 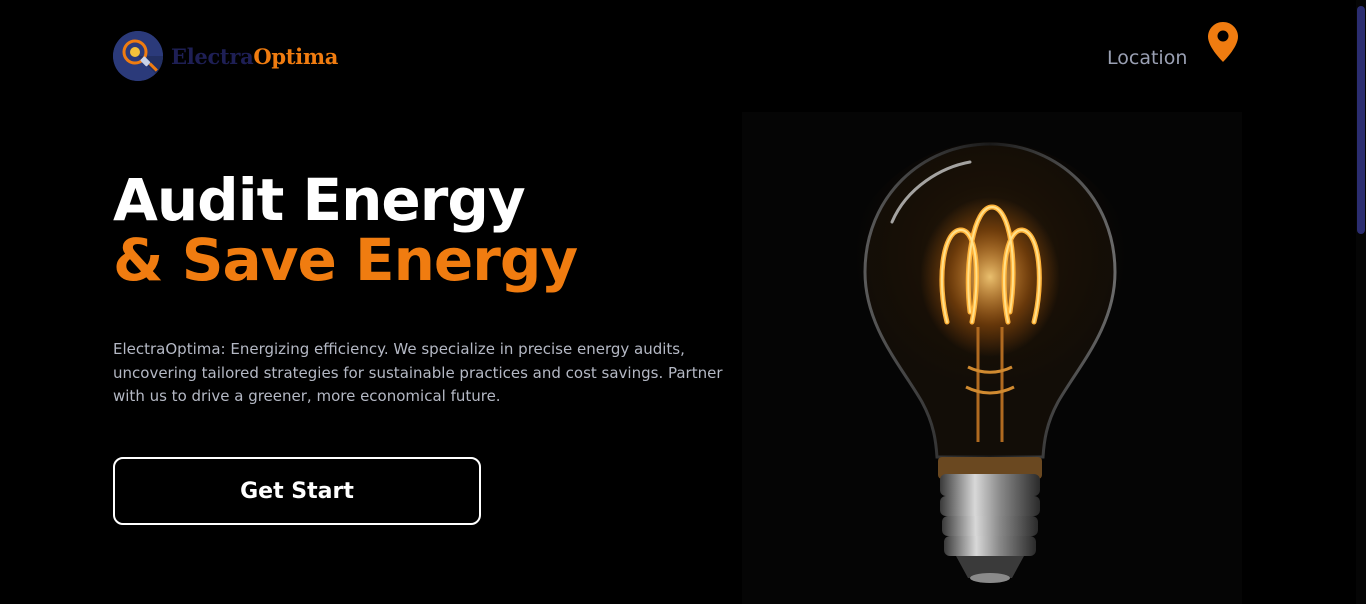 I want to click on brand-name: ElectraOptima, so click(x=254, y=56).